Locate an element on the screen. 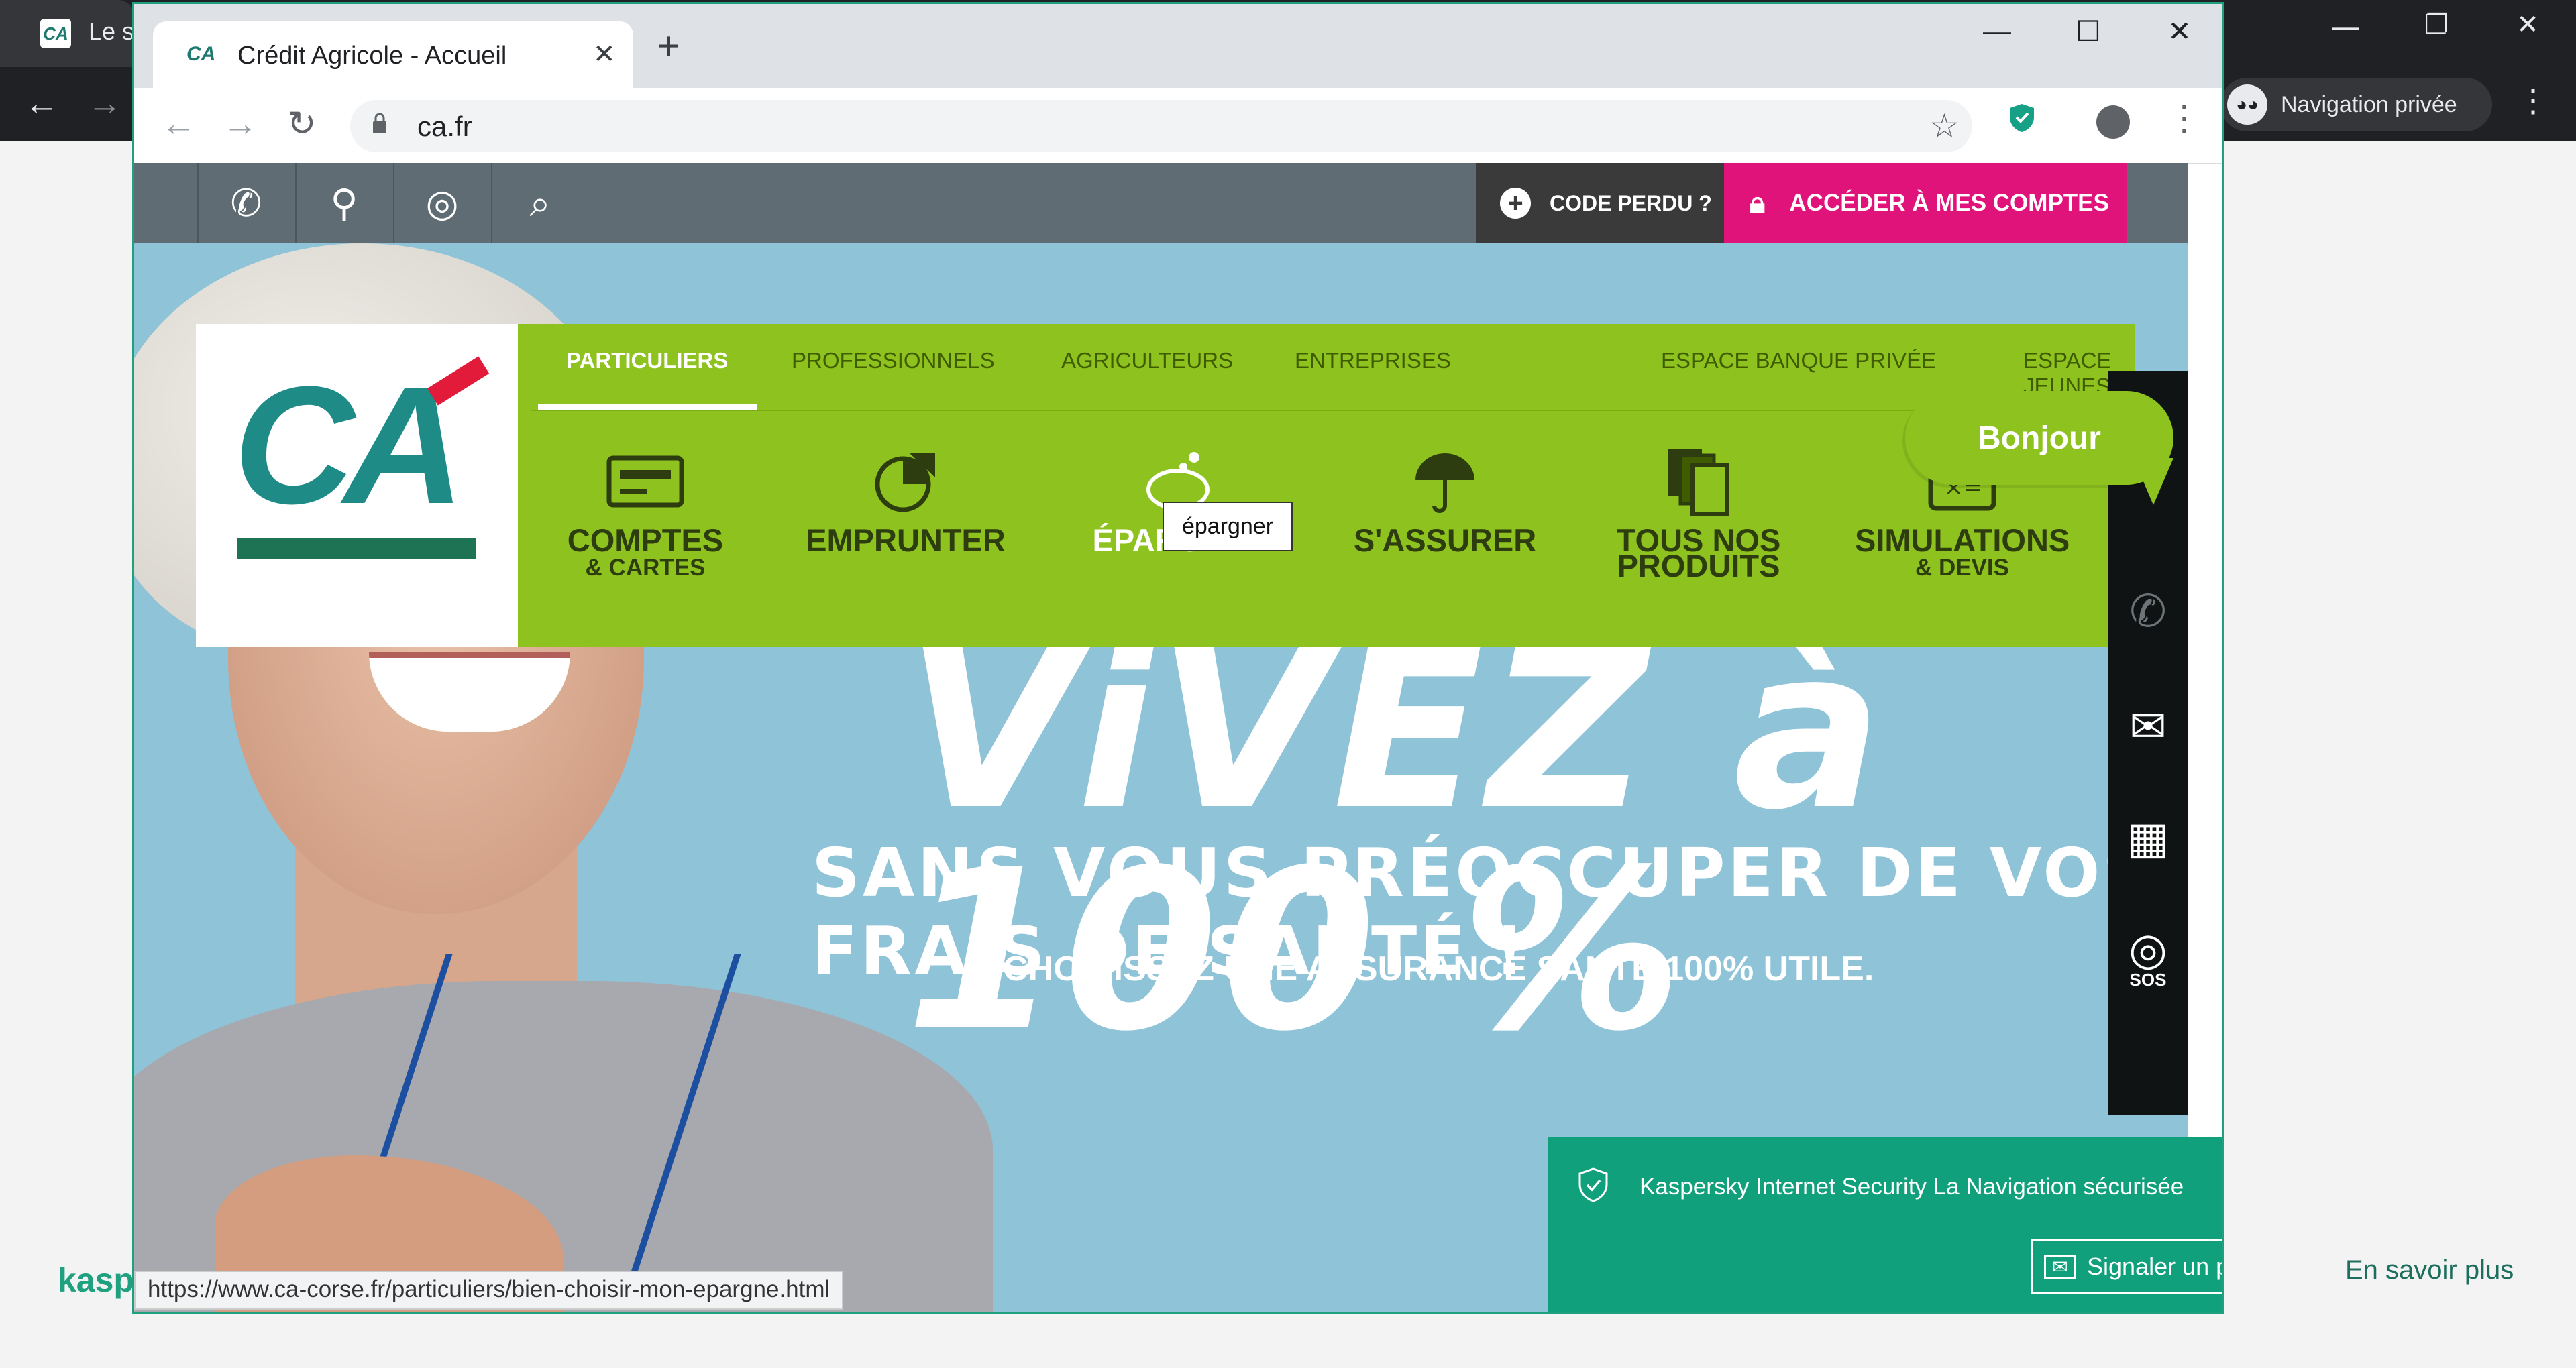 Image resolution: width=2576 pixels, height=1368 pixels. new-tab-button: + is located at coordinates (668, 46).